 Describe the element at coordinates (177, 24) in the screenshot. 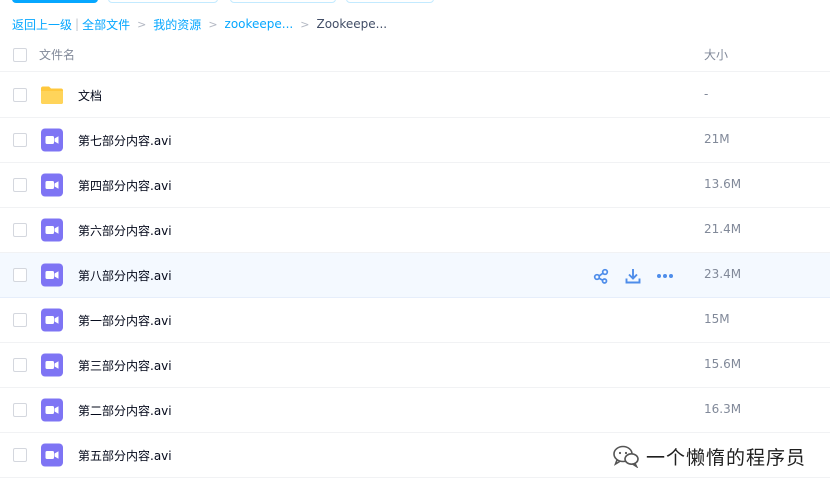

I see `breadcrumb-item-my-resources: 我的资源` at that location.